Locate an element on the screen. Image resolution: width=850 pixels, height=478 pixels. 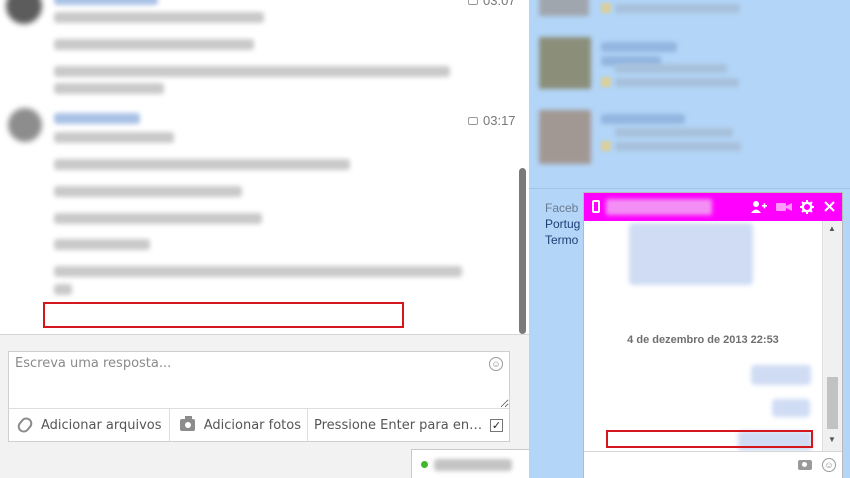
chat-date-separator: 4 de dezembro de 2013 22:53 is located at coordinates (703, 340).